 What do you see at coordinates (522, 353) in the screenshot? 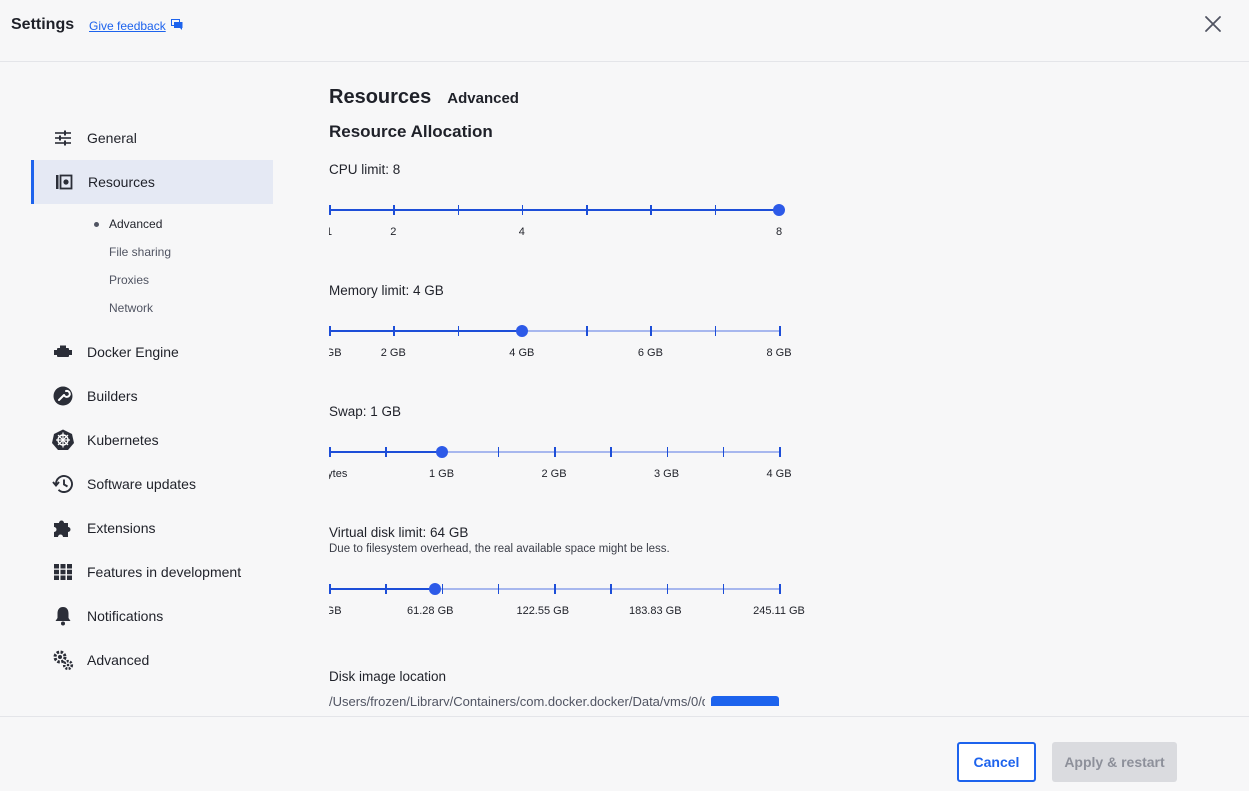
I see `slider-tick-label: 4 GB` at bounding box center [522, 353].